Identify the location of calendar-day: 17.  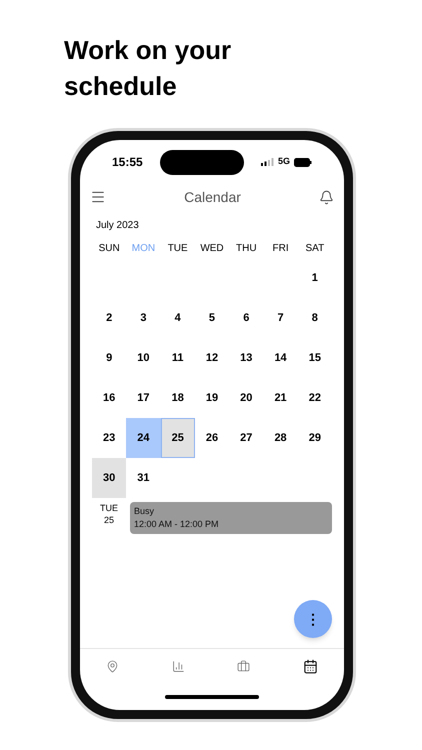
(143, 398).